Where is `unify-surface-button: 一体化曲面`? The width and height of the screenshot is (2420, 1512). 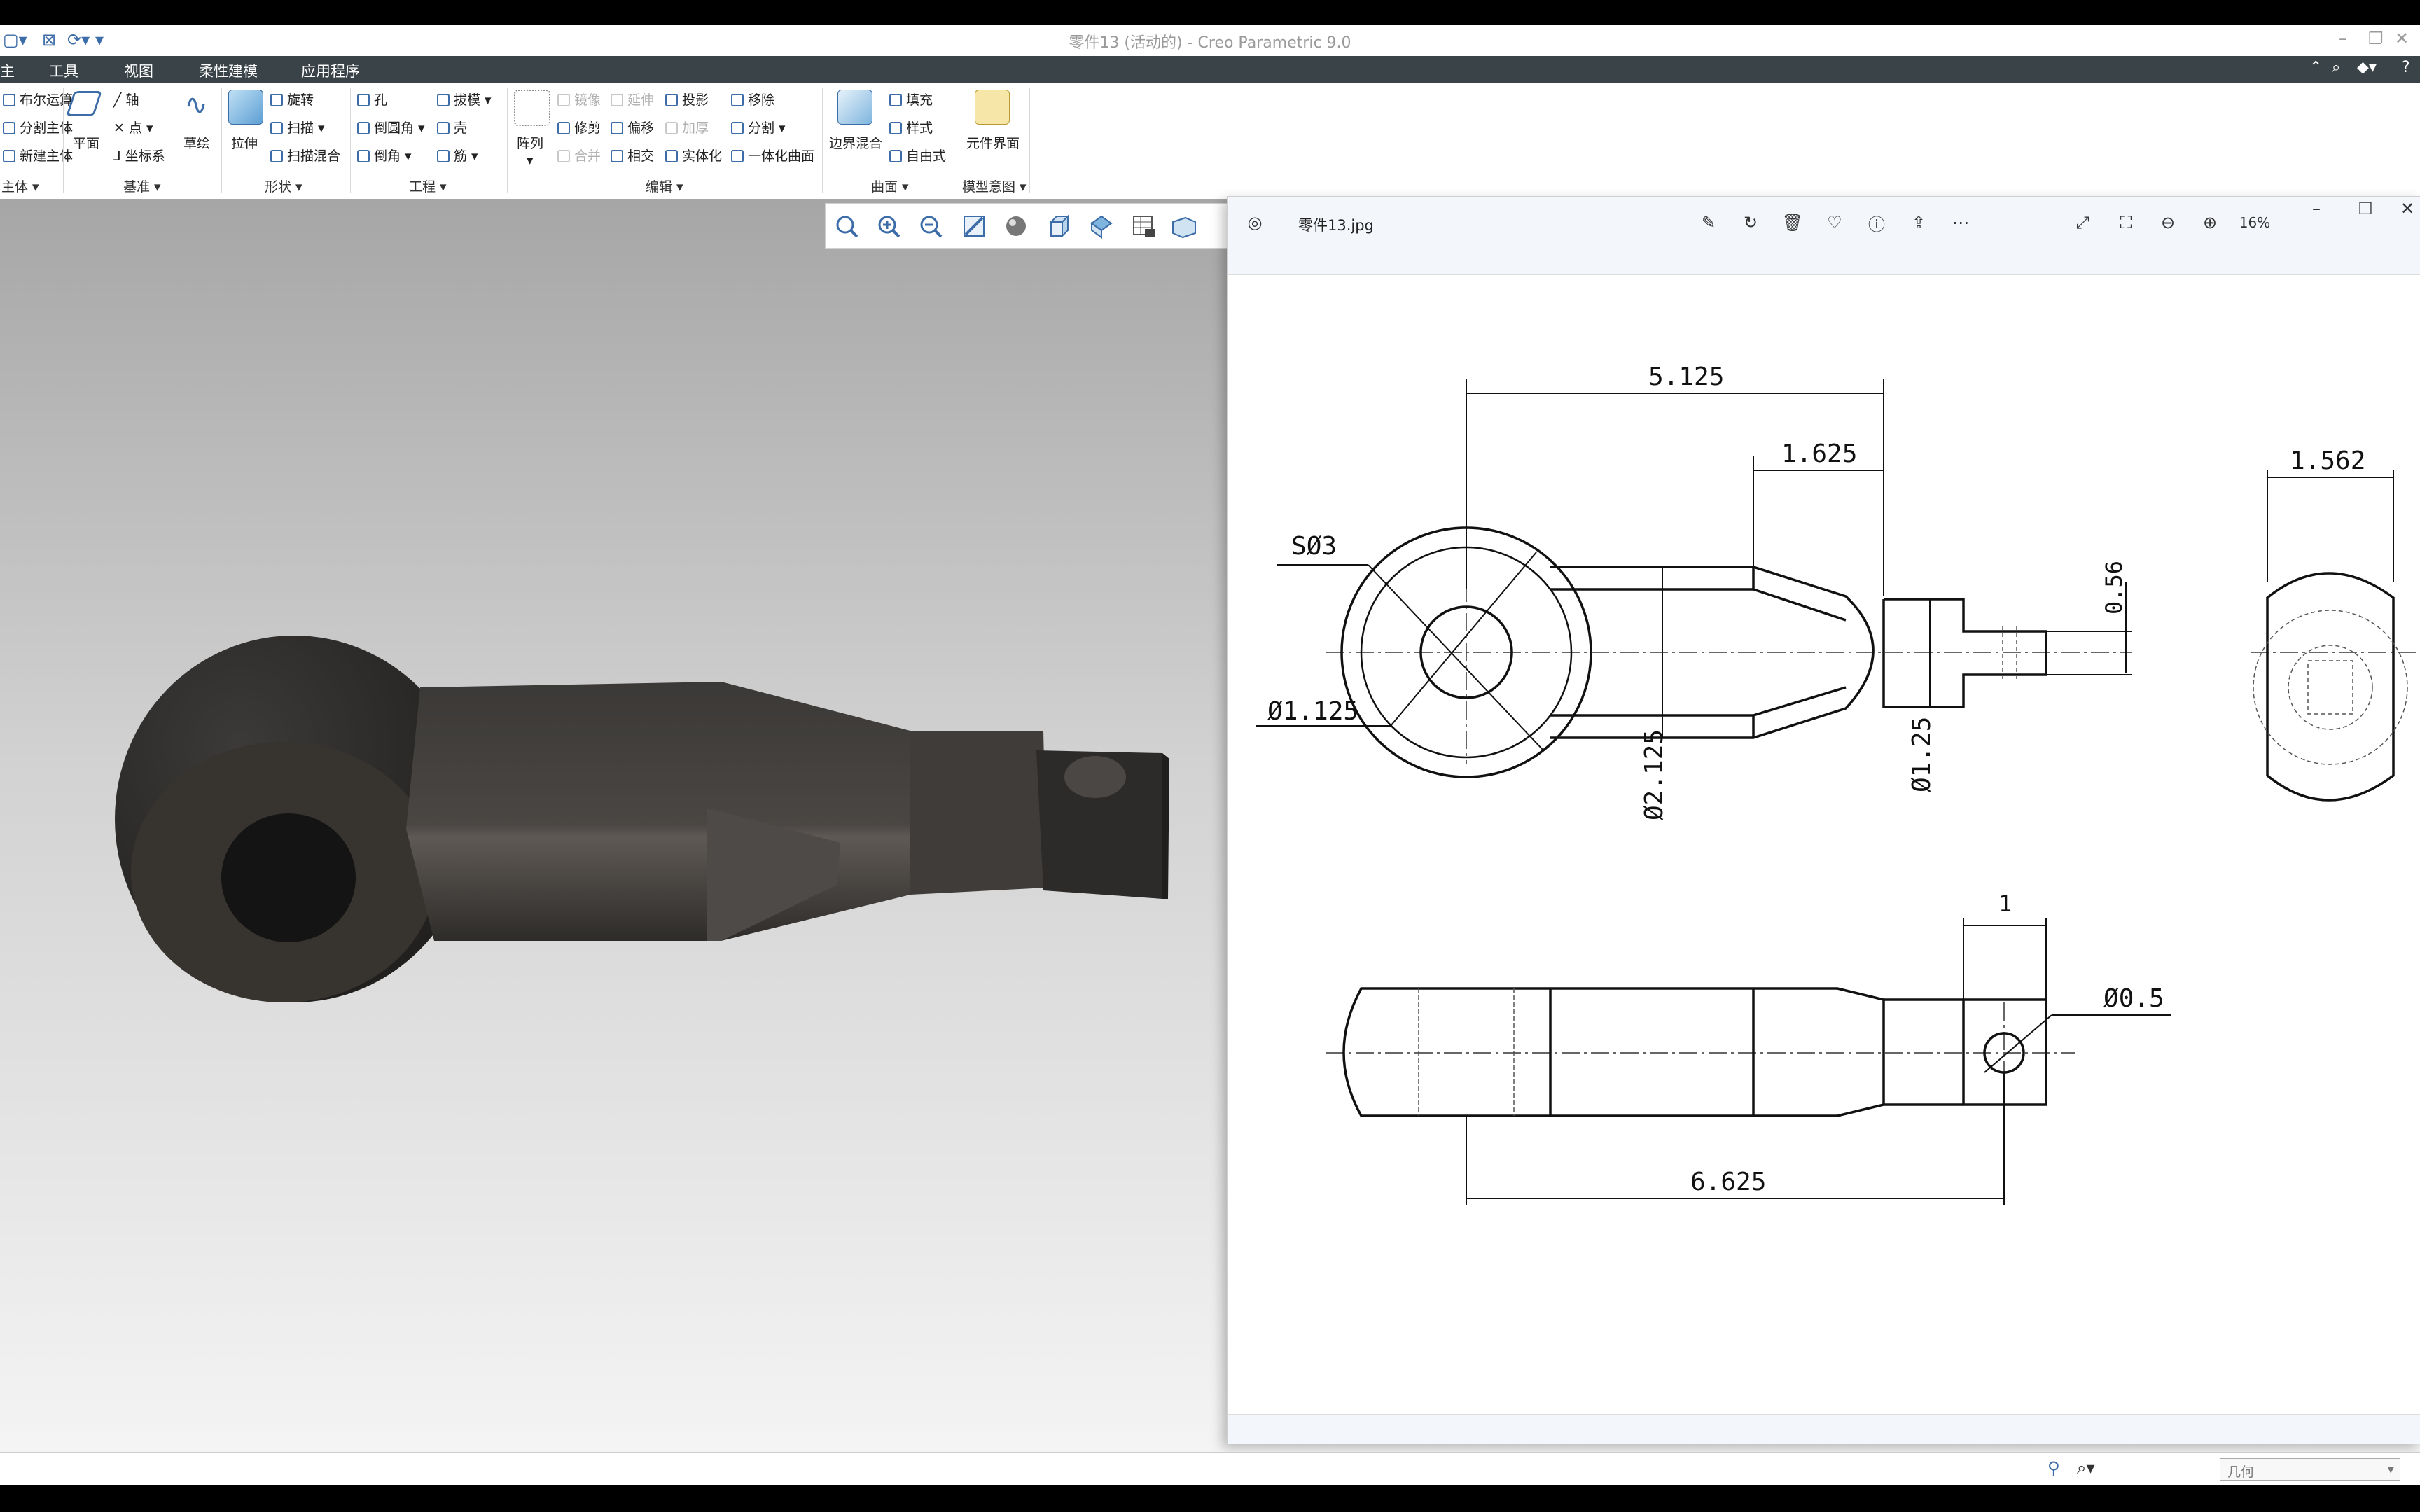 unify-surface-button: 一体化曲面 is located at coordinates (772, 155).